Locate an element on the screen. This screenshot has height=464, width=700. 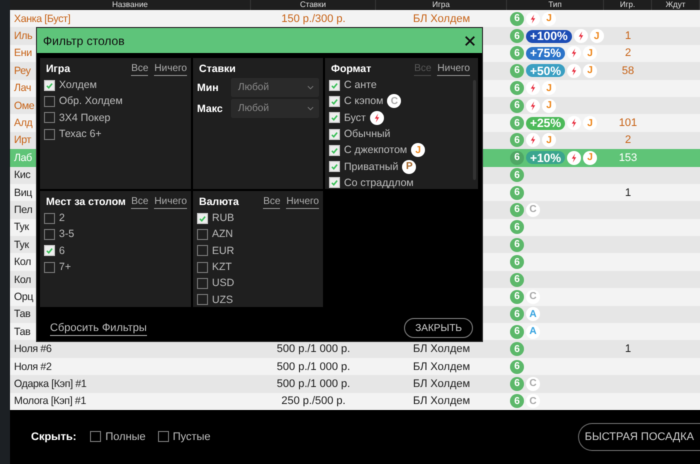
table-cell: Ноля #2 is located at coordinates (33, 366).